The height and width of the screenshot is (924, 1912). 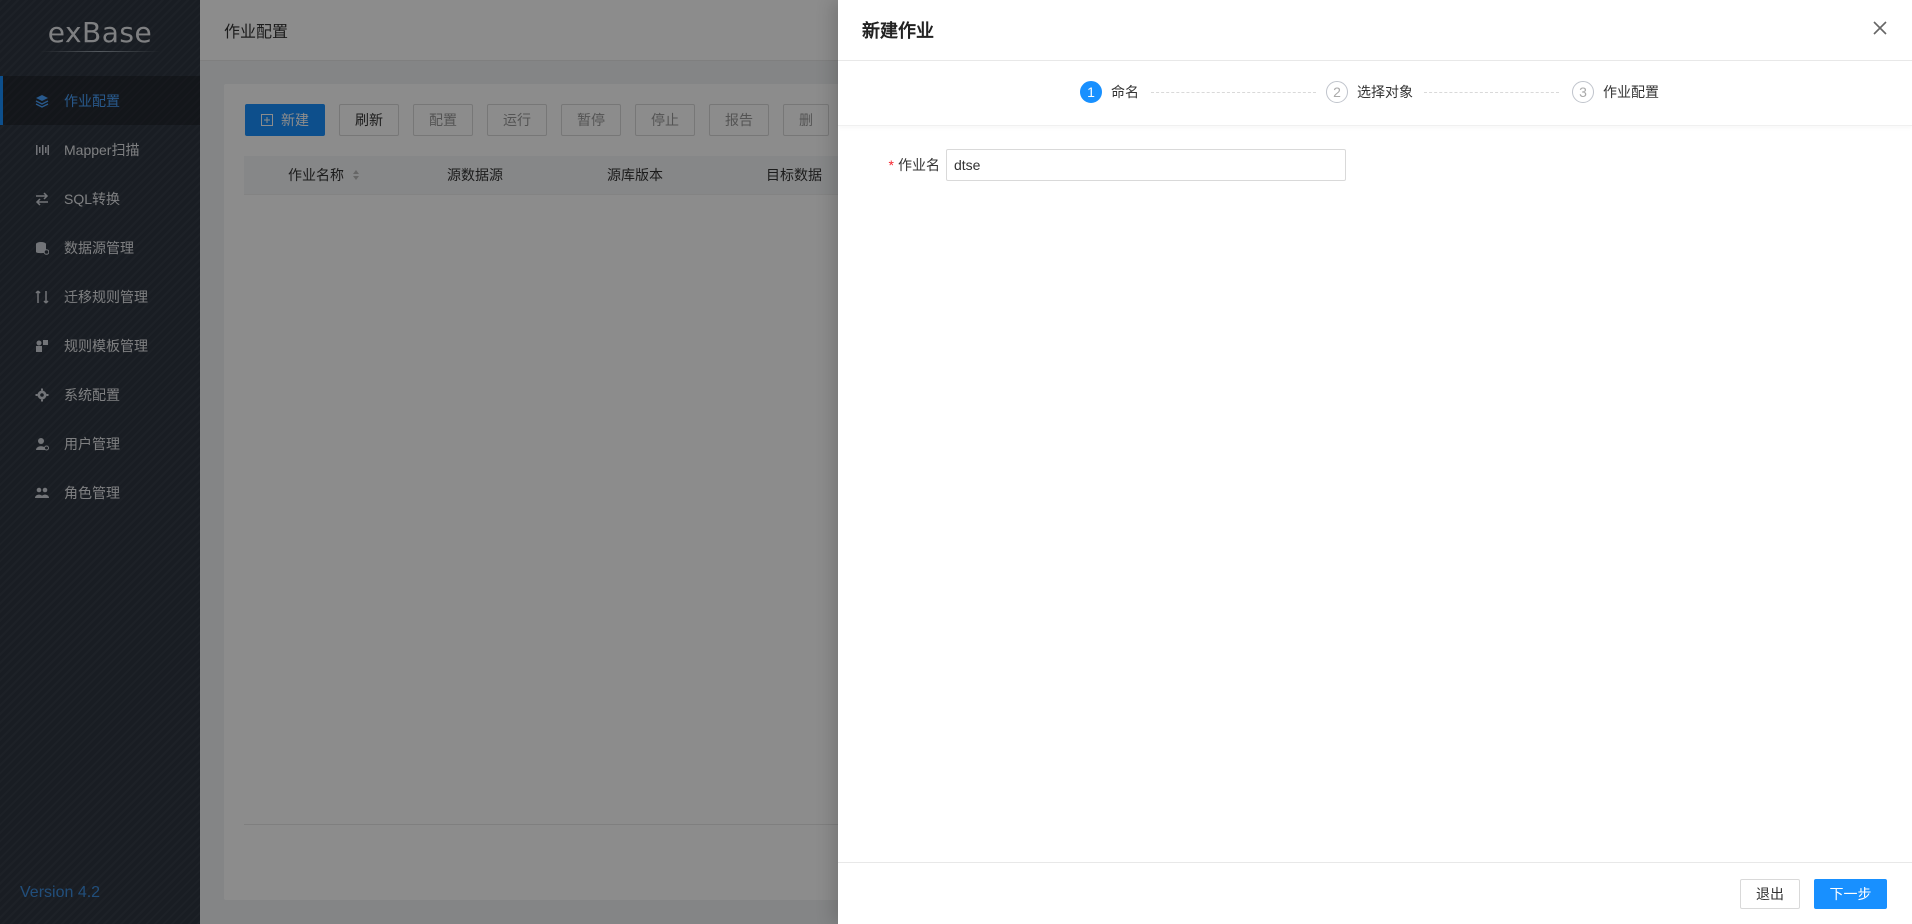 What do you see at coordinates (1583, 92) in the screenshot?
I see `step-number: 3` at bounding box center [1583, 92].